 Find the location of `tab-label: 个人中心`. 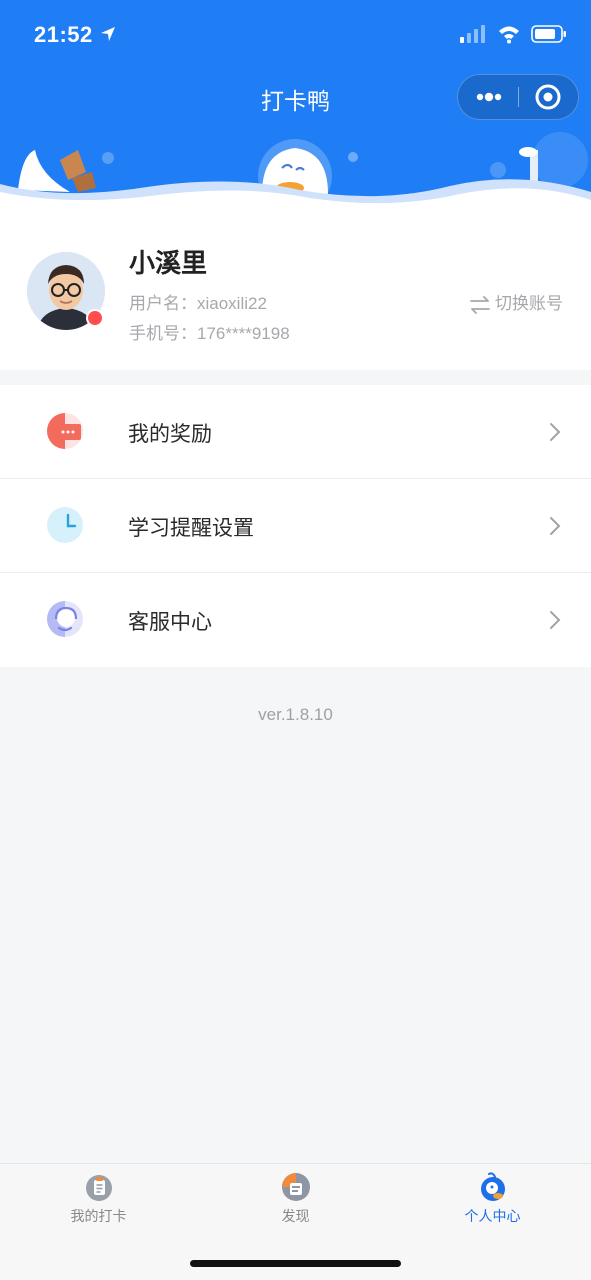

tab-label: 个人中心 is located at coordinates (492, 1216).